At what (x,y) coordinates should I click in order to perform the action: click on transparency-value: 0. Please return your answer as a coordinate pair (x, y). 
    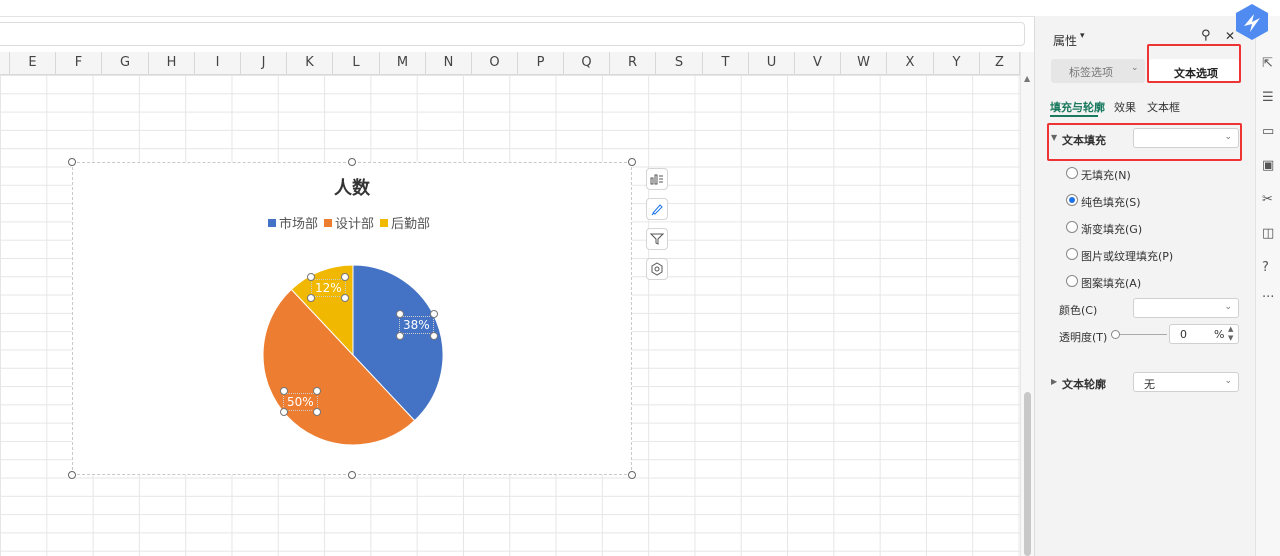
    Looking at the image, I should click on (1183, 334).